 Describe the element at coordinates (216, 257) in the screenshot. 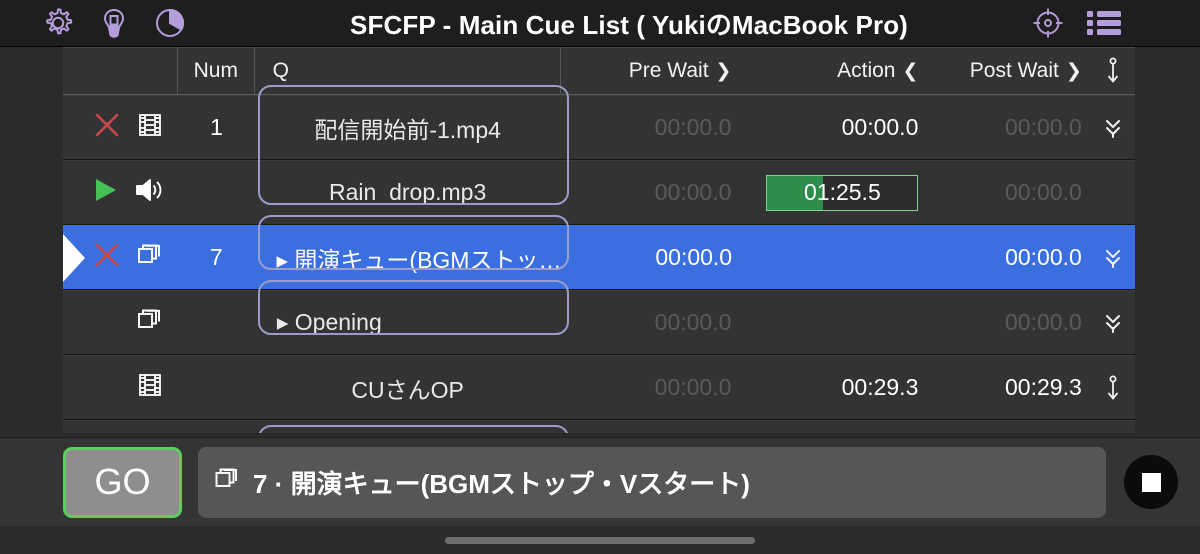

I see `row-num: 7` at that location.